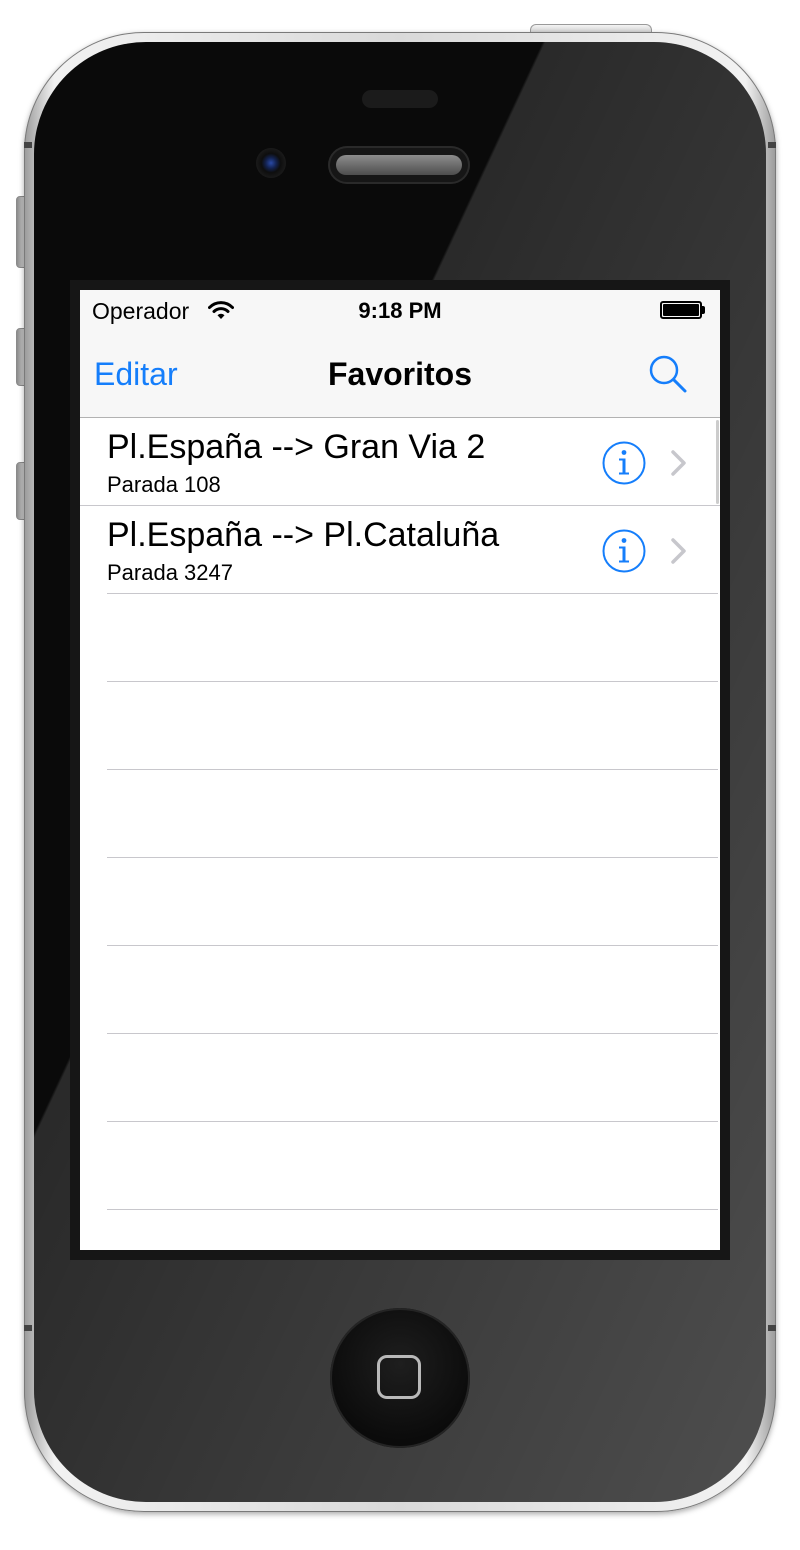  What do you see at coordinates (271, 163) in the screenshot?
I see `front-camera` at bounding box center [271, 163].